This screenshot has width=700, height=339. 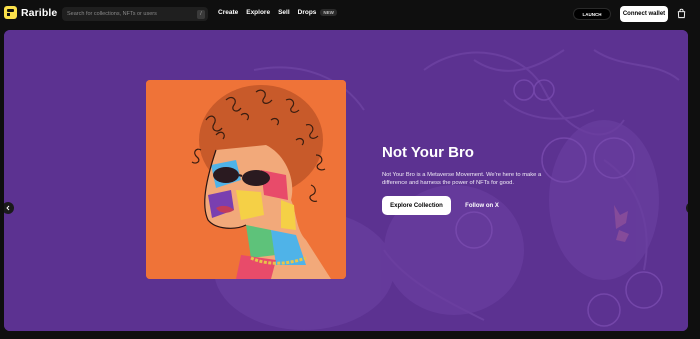 What do you see at coordinates (284, 12) in the screenshot?
I see `nav-sell: Sell` at bounding box center [284, 12].